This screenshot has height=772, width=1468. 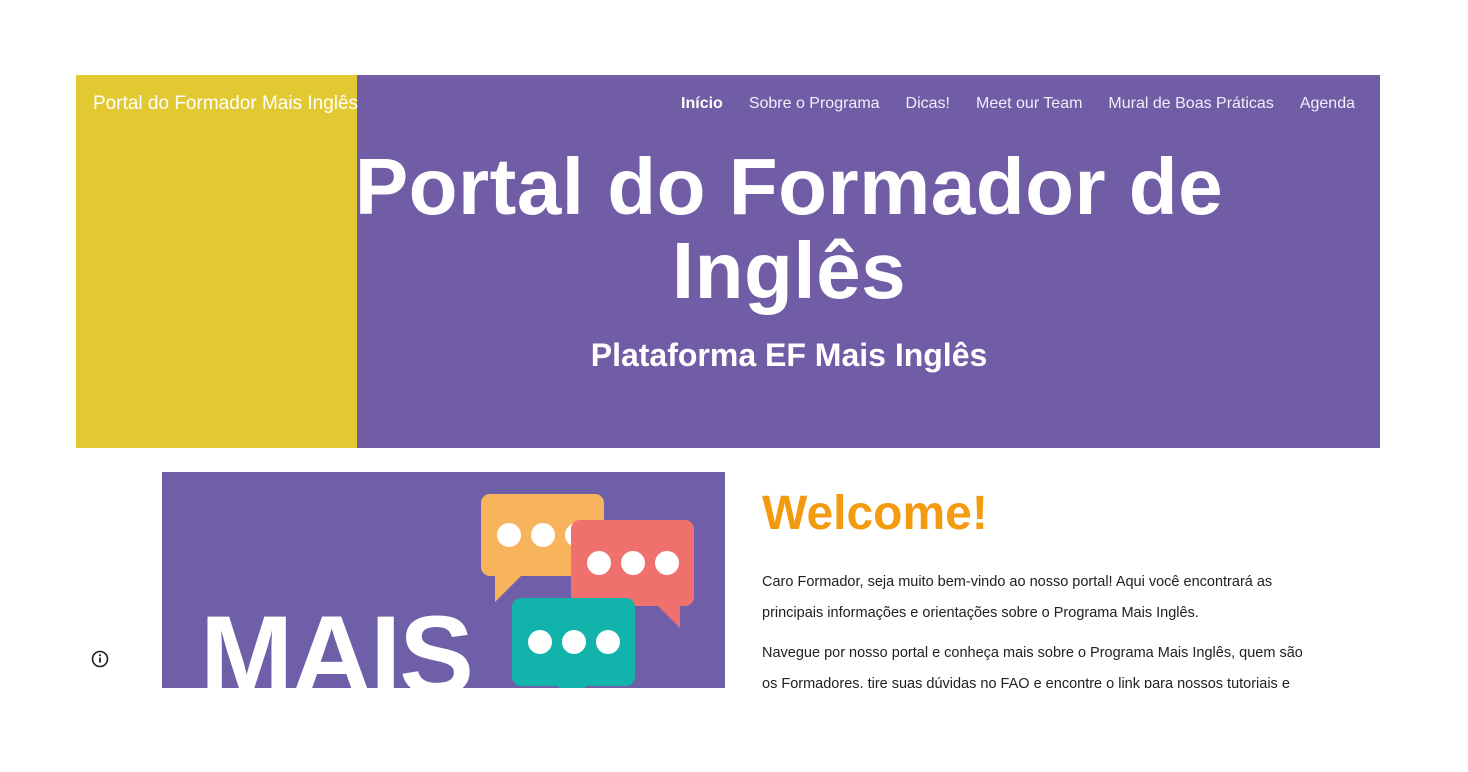 I want to click on info-button, so click(x=100, y=659).